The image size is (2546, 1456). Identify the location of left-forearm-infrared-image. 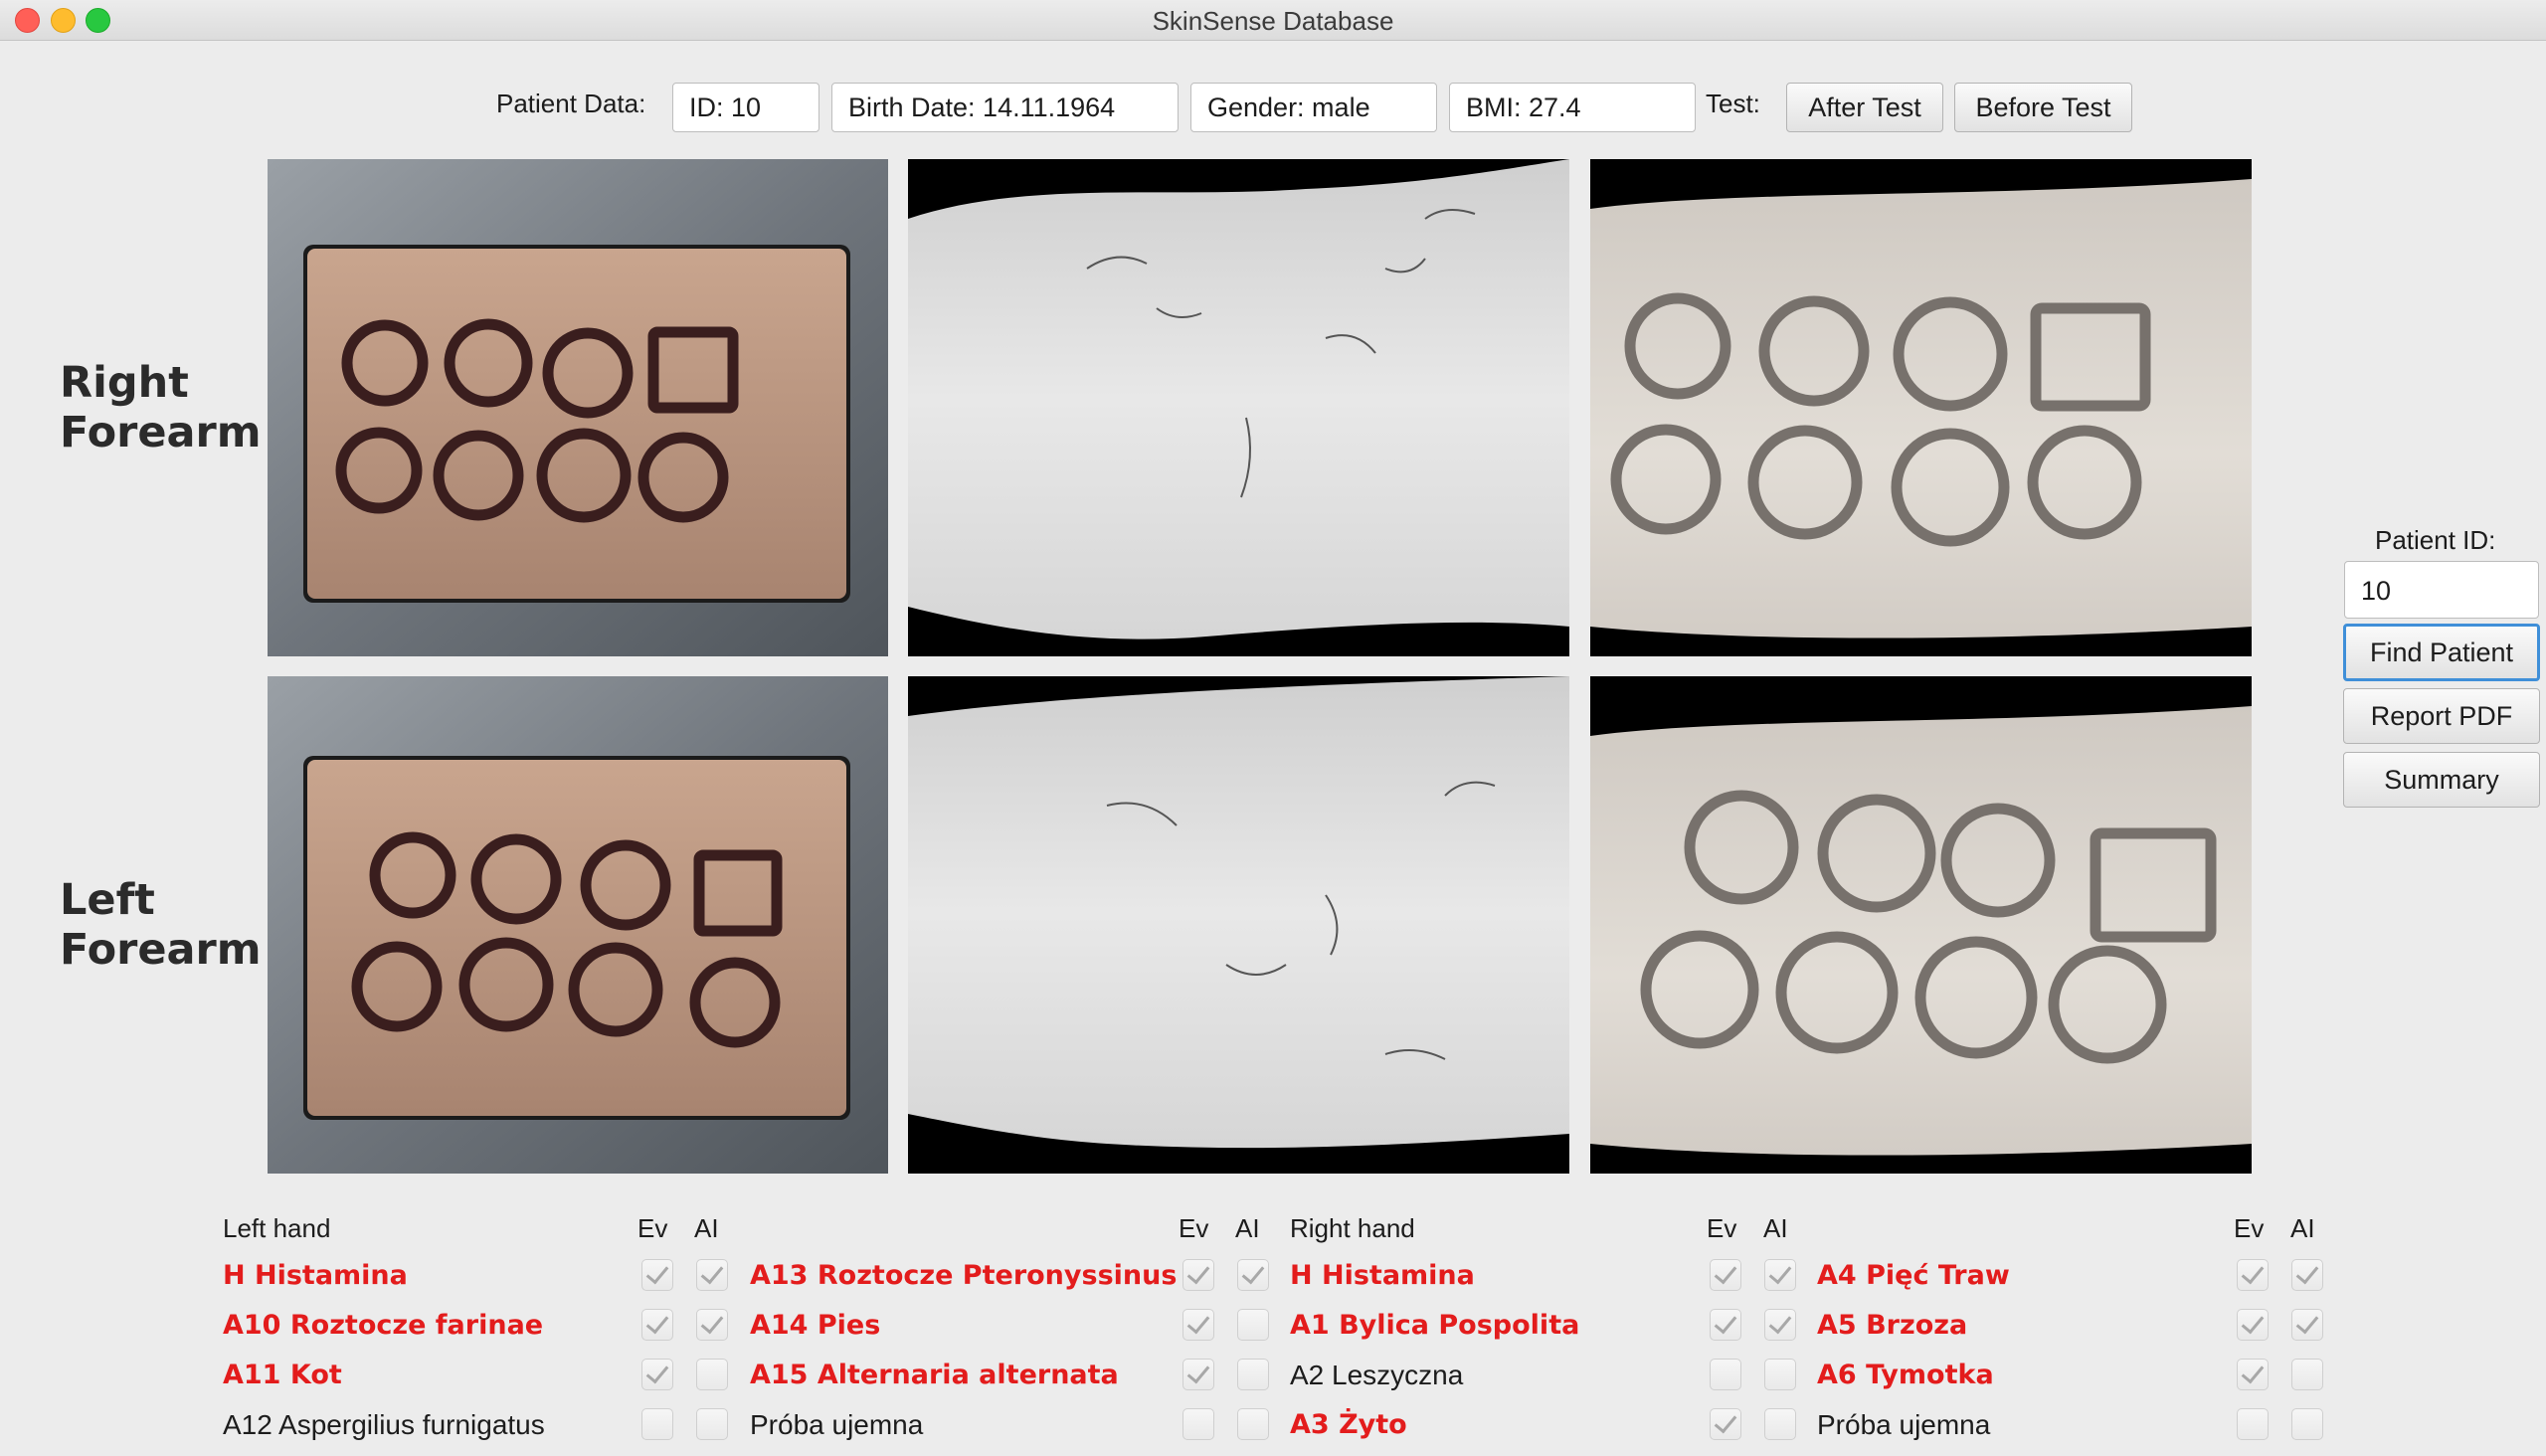
(1238, 925).